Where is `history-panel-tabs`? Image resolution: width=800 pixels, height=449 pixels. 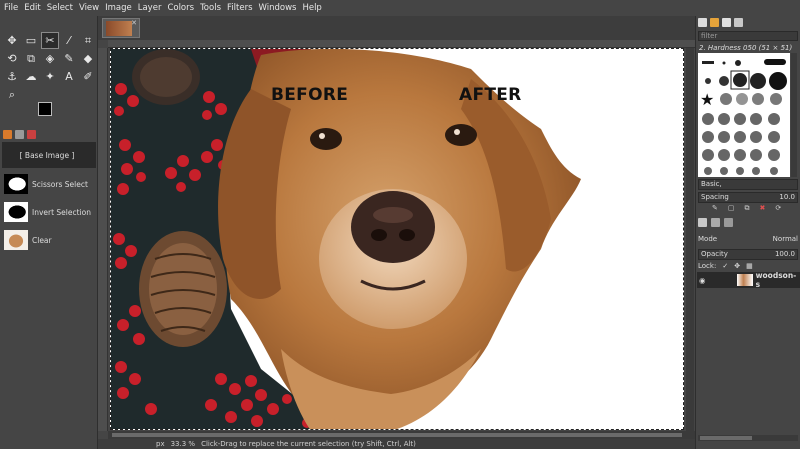 history-panel-tabs is located at coordinates (49, 134).